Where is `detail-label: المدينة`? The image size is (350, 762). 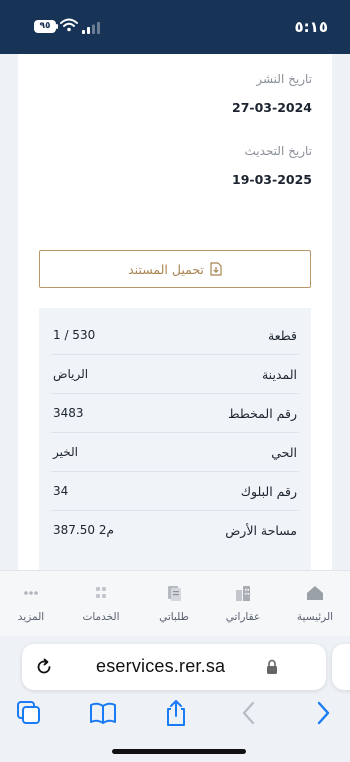 detail-label: المدينة is located at coordinates (279, 374).